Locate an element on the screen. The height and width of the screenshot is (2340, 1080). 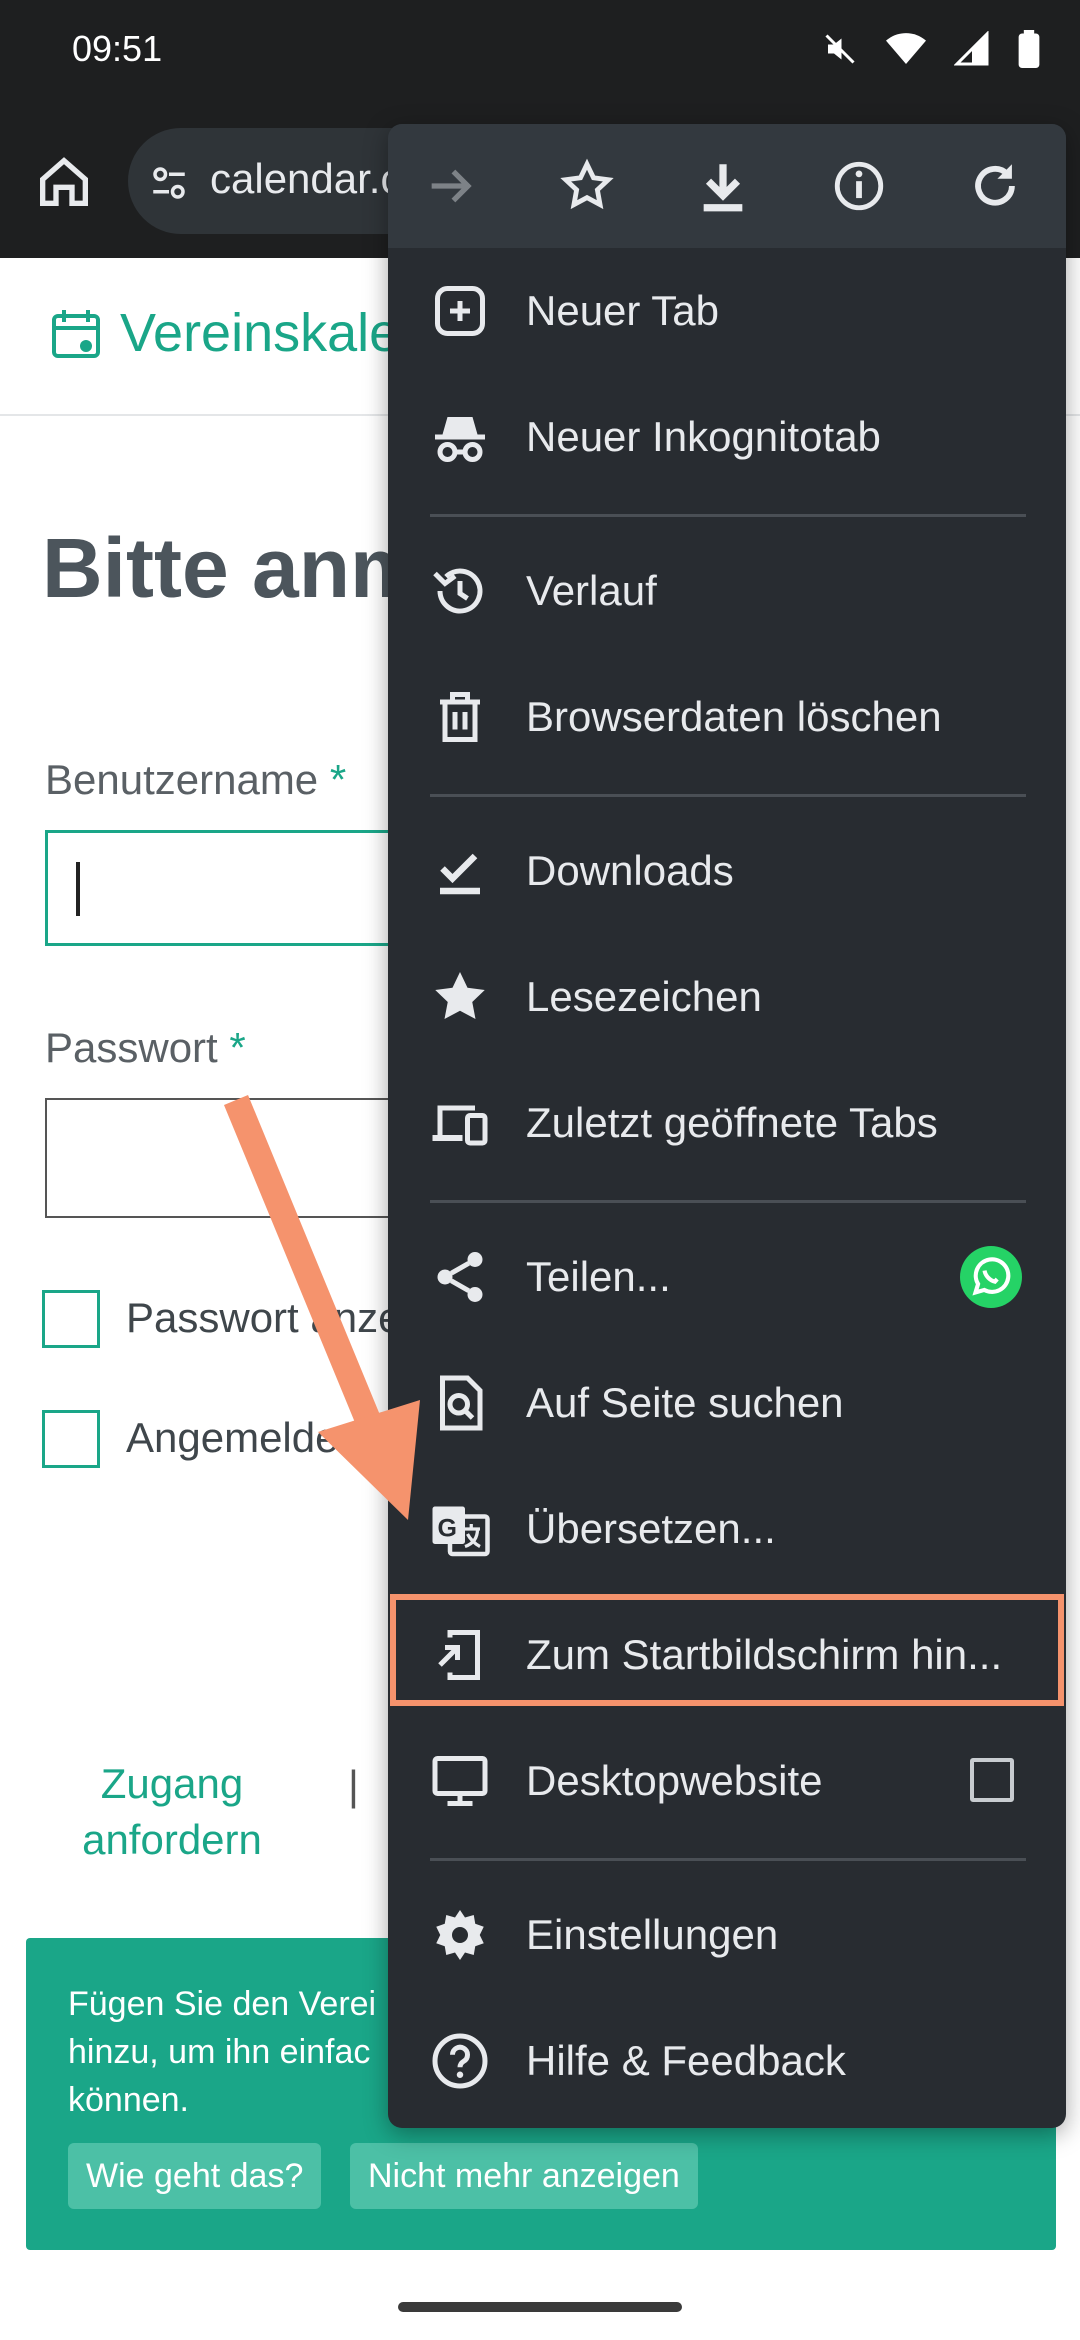
menu-item-label: Auf Seite suchen is located at coordinates (685, 1402).